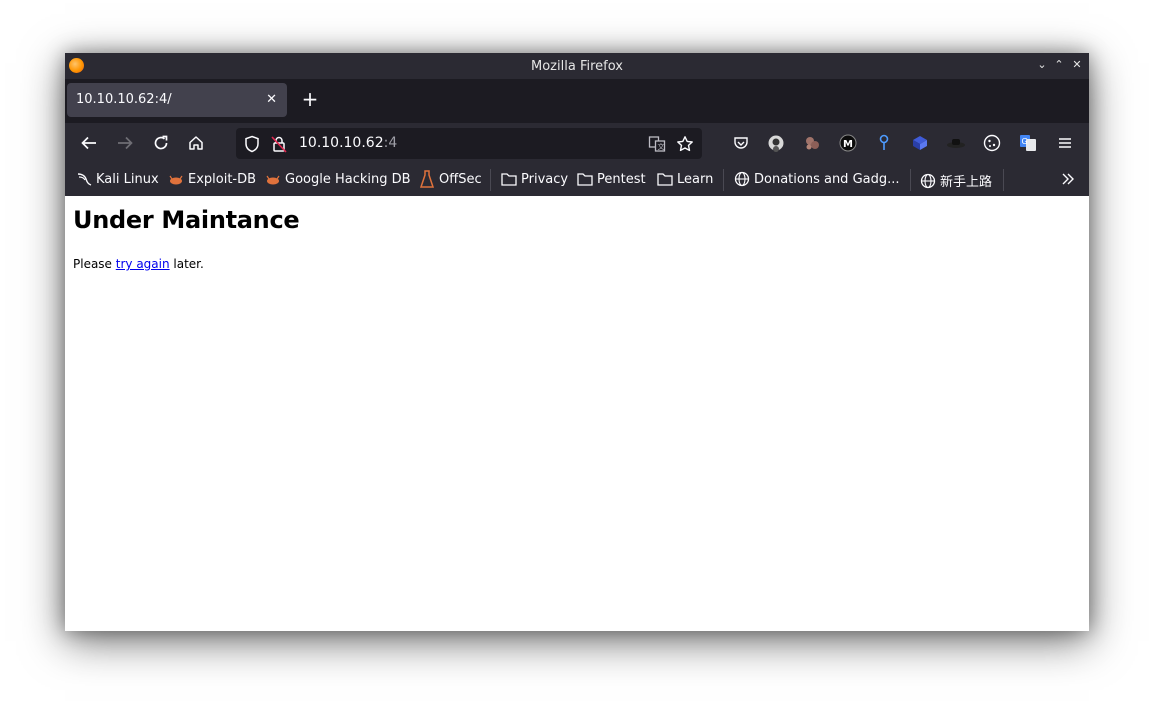  What do you see at coordinates (177, 100) in the screenshot?
I see `tab-active: 10.10.10.62:4/ ✕` at bounding box center [177, 100].